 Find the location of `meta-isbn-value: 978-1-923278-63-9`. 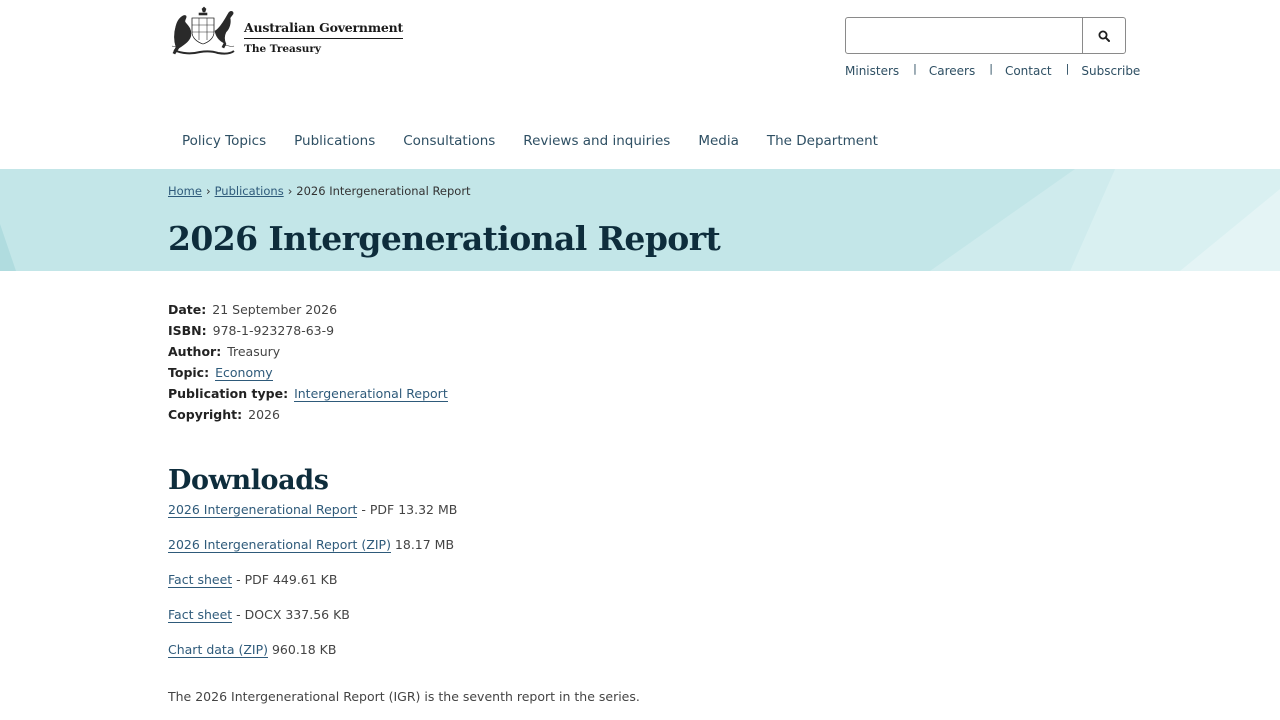

meta-isbn-value: 978-1-923278-63-9 is located at coordinates (273, 330).